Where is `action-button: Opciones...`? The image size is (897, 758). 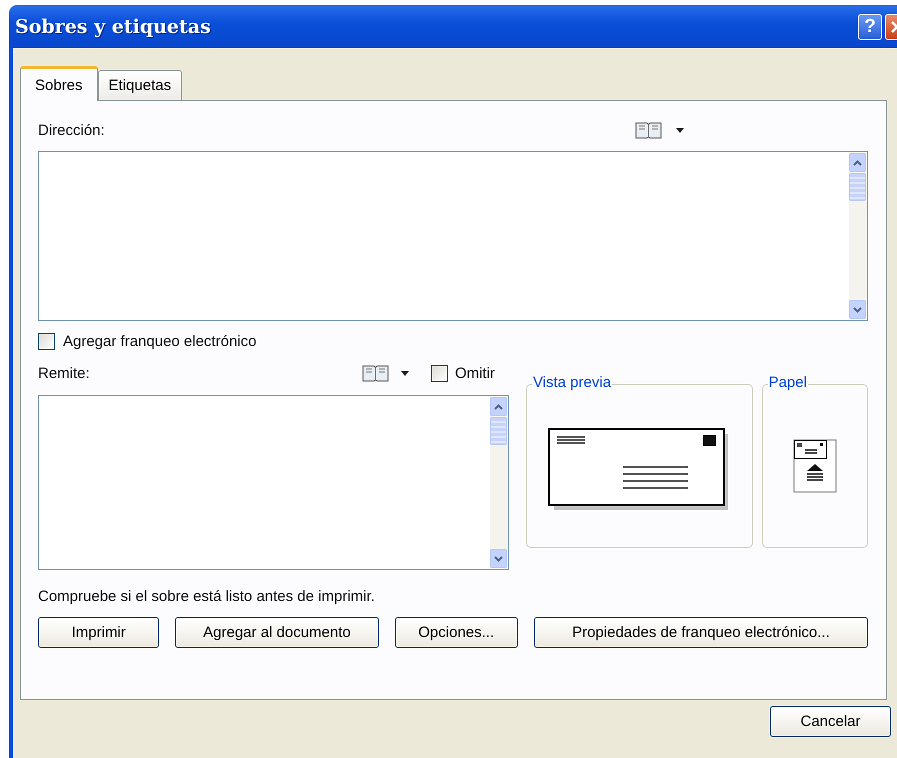
action-button: Opciones... is located at coordinates (456, 632).